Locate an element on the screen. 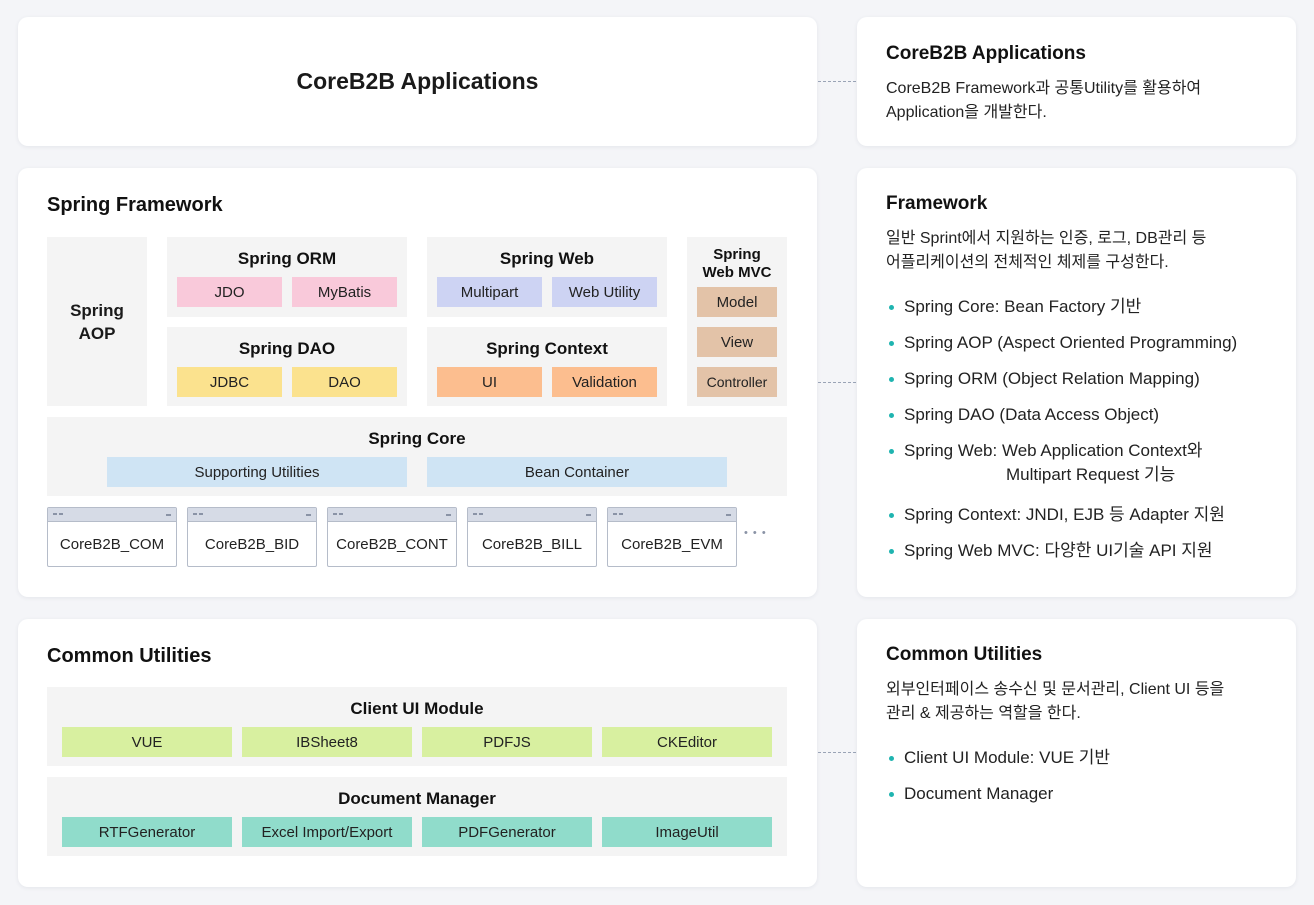 The height and width of the screenshot is (905, 1314). module-label: CoreB2B_EVM is located at coordinates (672, 544).